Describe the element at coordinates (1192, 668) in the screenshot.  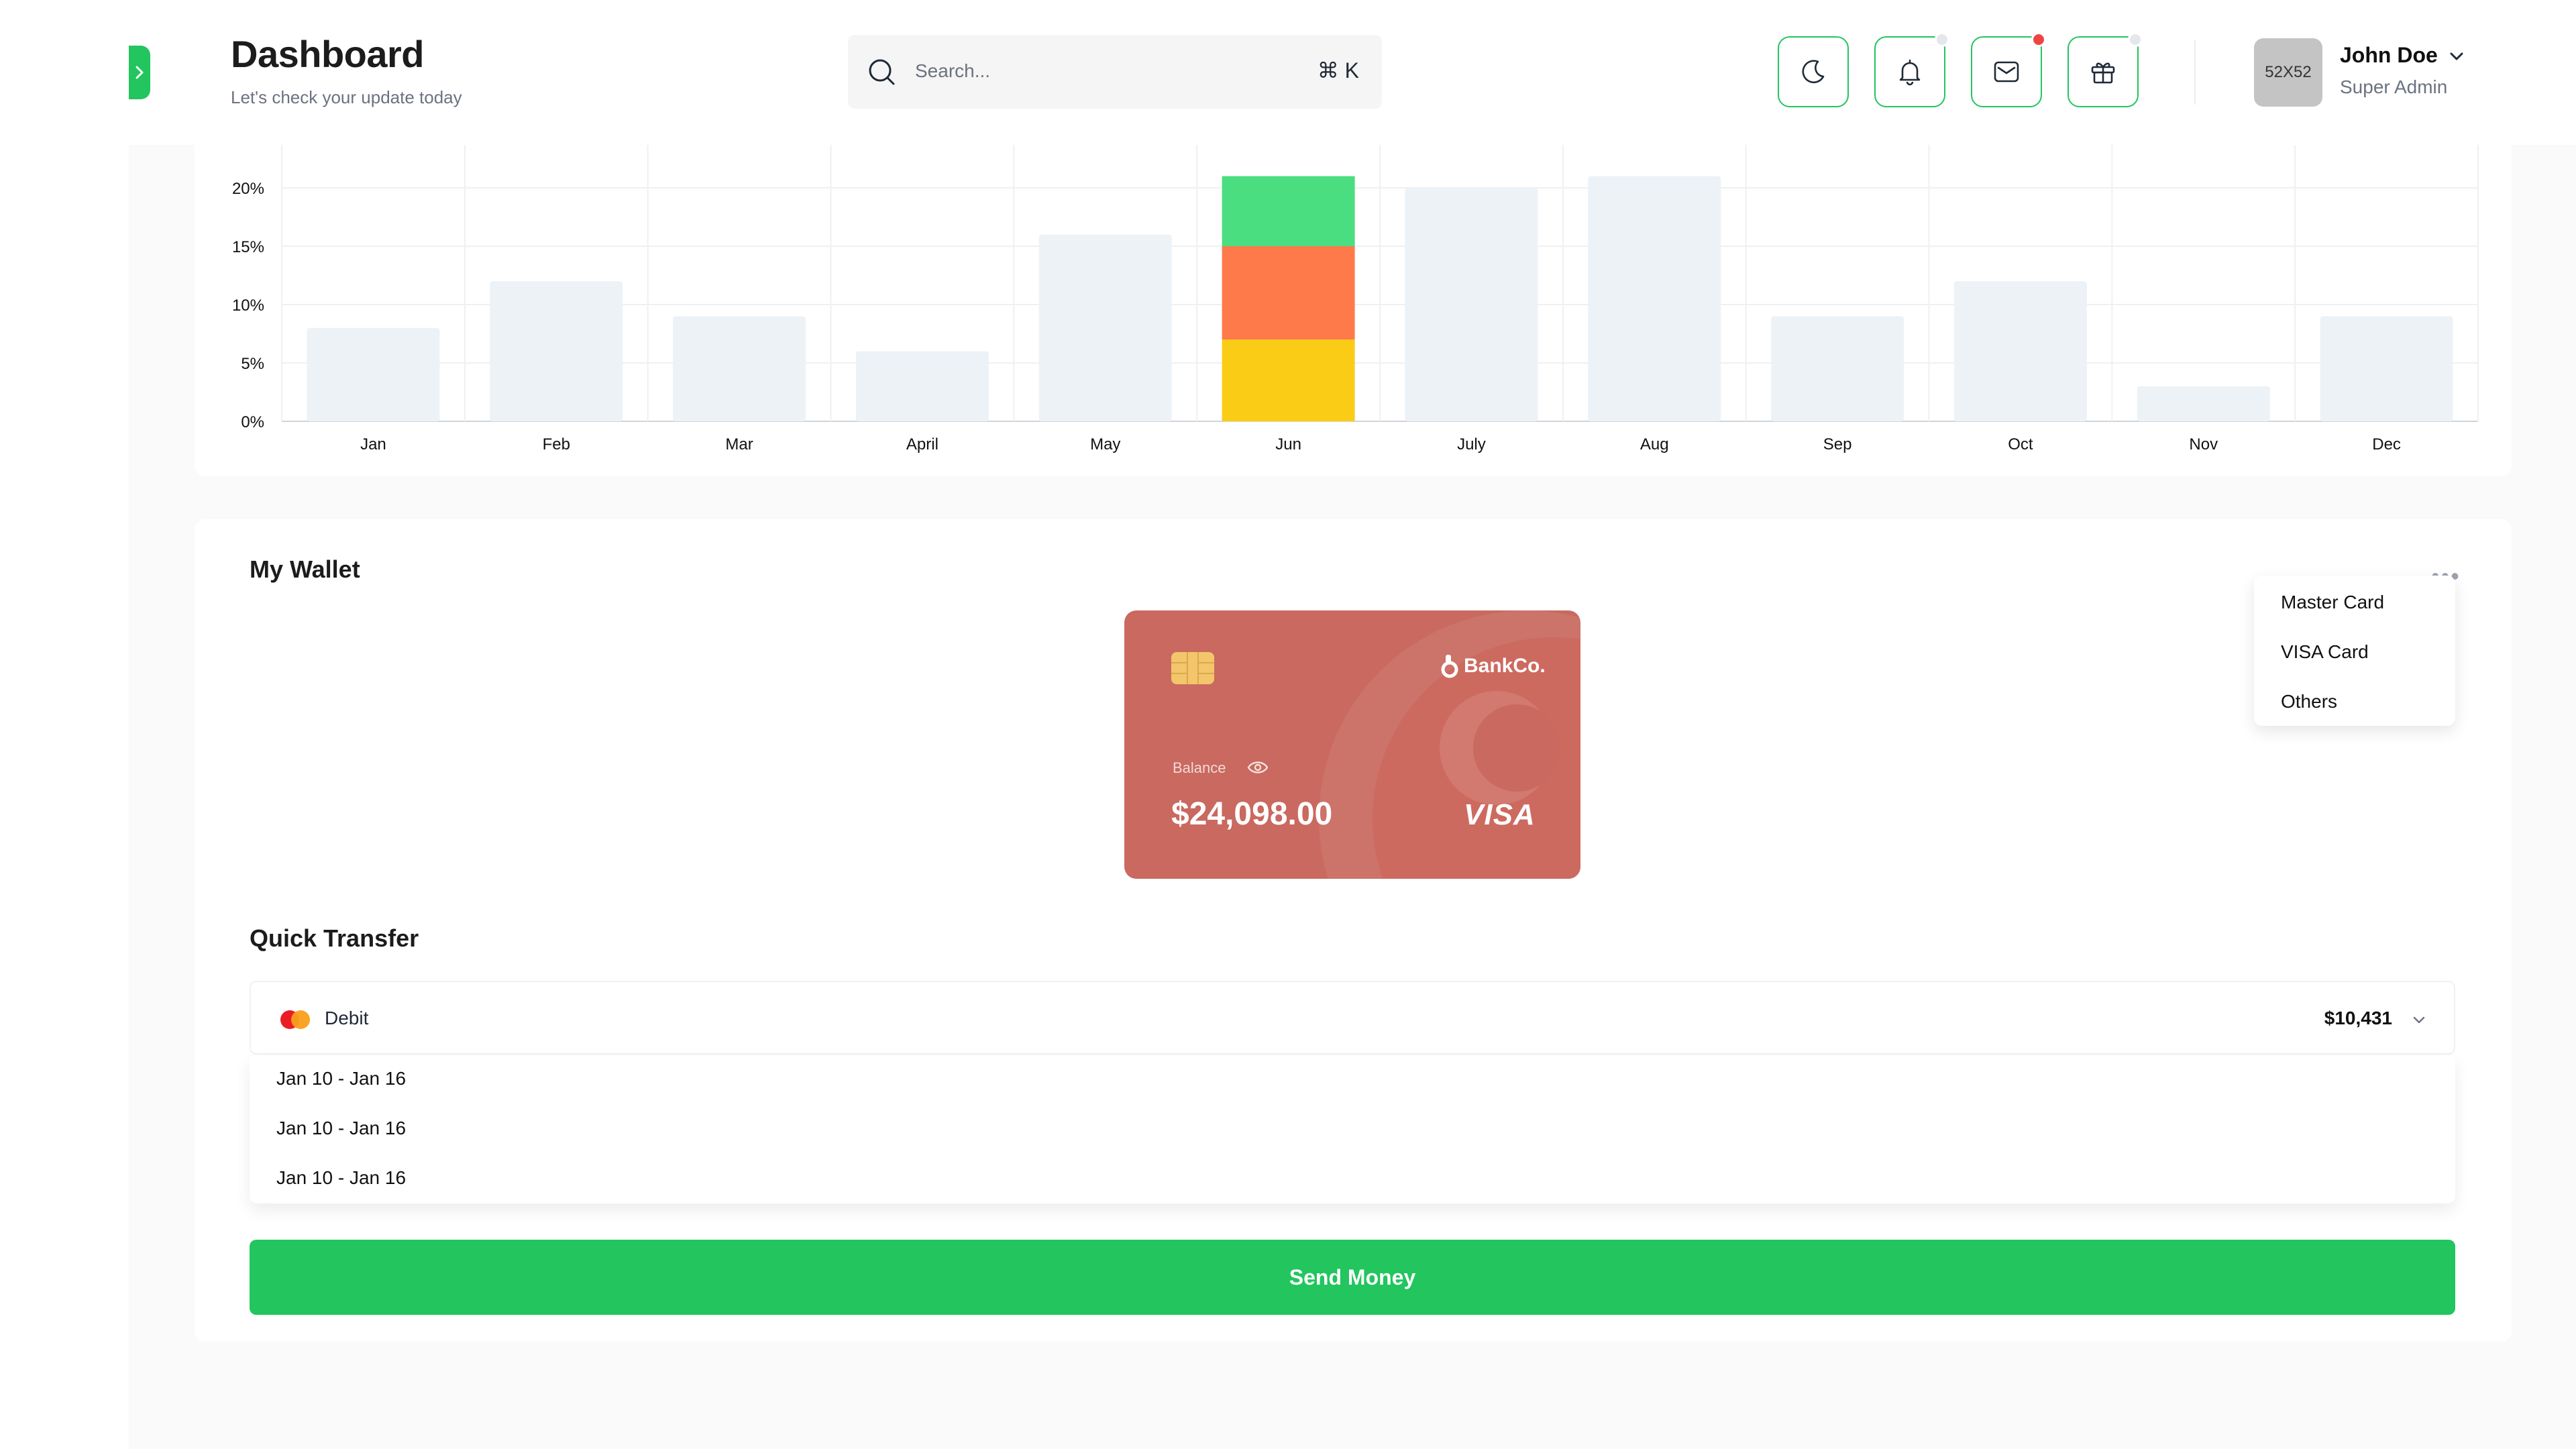
I see `card-chip-lines` at that location.